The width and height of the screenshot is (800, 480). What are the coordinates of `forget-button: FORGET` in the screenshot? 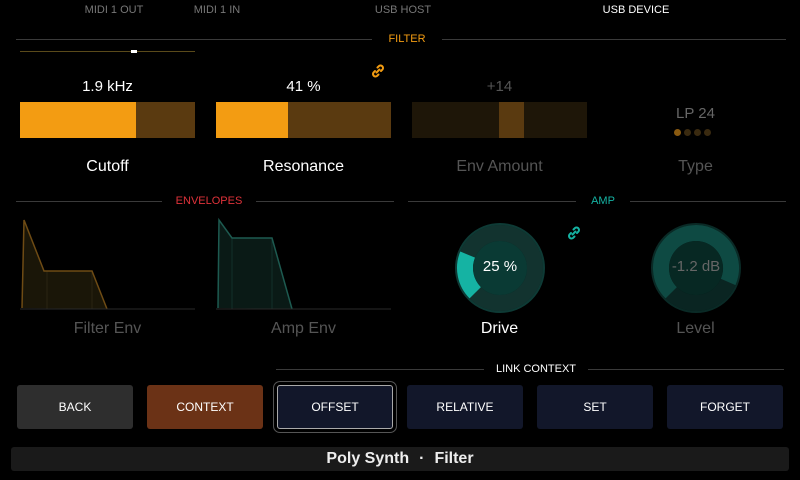 It's located at (725, 407).